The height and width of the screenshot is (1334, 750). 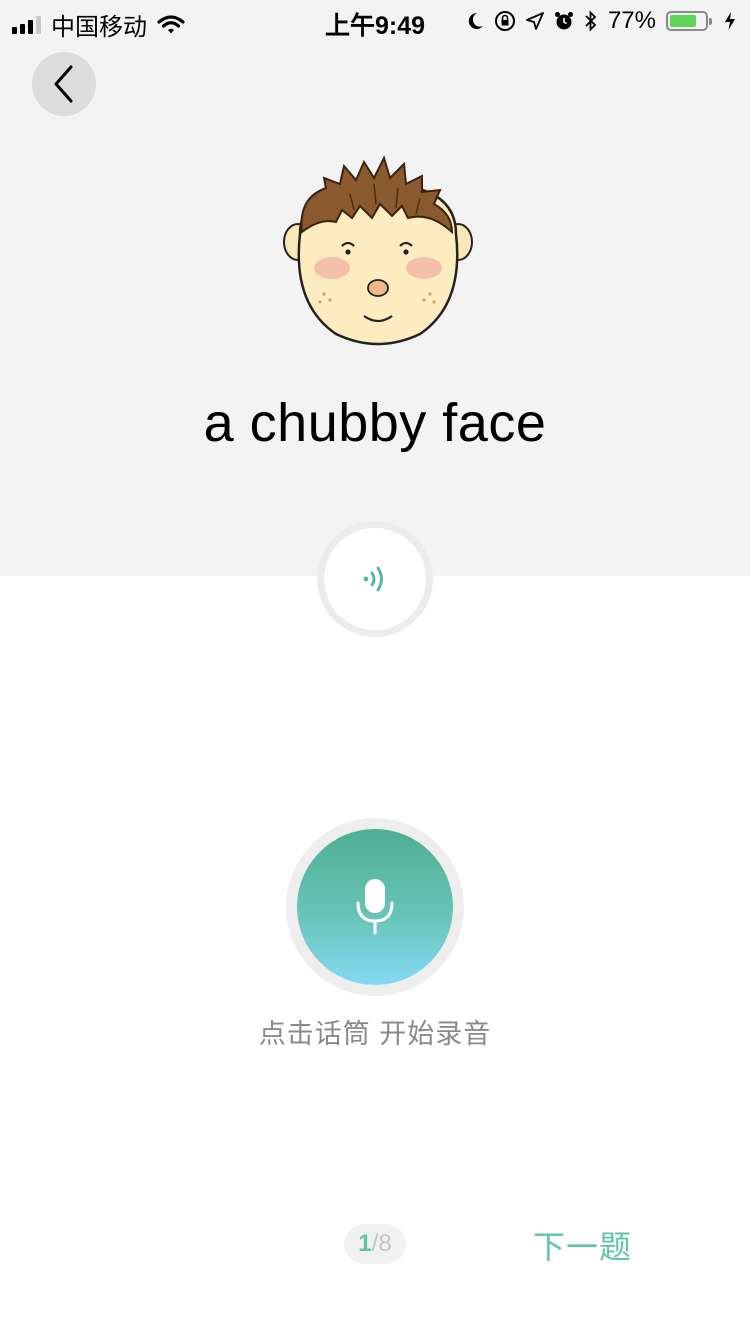 I want to click on progress-indicator: 1/8, so click(x=375, y=1244).